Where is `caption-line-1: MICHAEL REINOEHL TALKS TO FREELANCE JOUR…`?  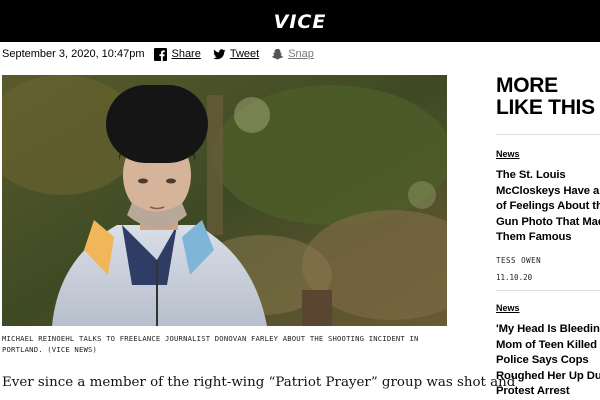 caption-line-1: MICHAEL REINOEHL TALKS TO FREELANCE JOUR… is located at coordinates (210, 338).